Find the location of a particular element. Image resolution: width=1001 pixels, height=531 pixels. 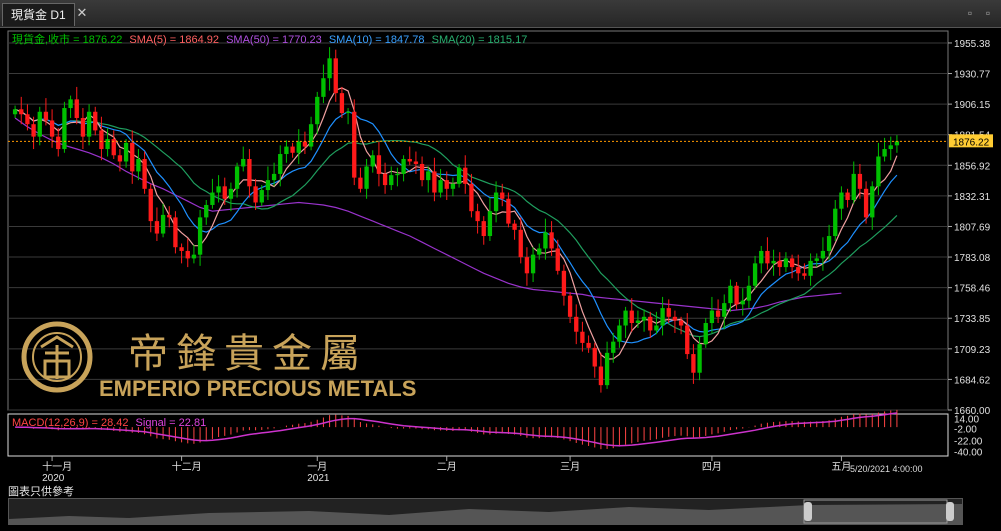

chart-tab: 現貨金 D1 is located at coordinates (38, 14).